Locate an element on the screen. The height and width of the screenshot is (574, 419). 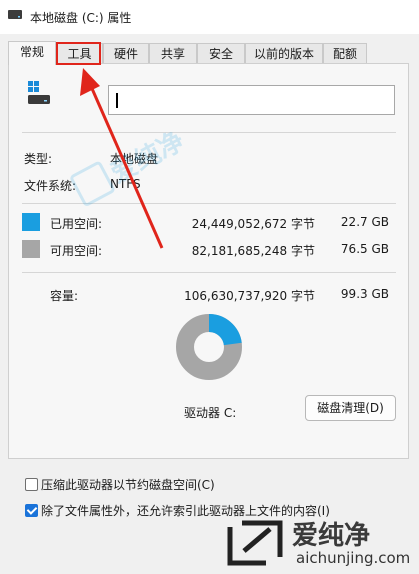
used-space-bytes: 24,449,052,672 字节 is located at coordinates (253, 224).